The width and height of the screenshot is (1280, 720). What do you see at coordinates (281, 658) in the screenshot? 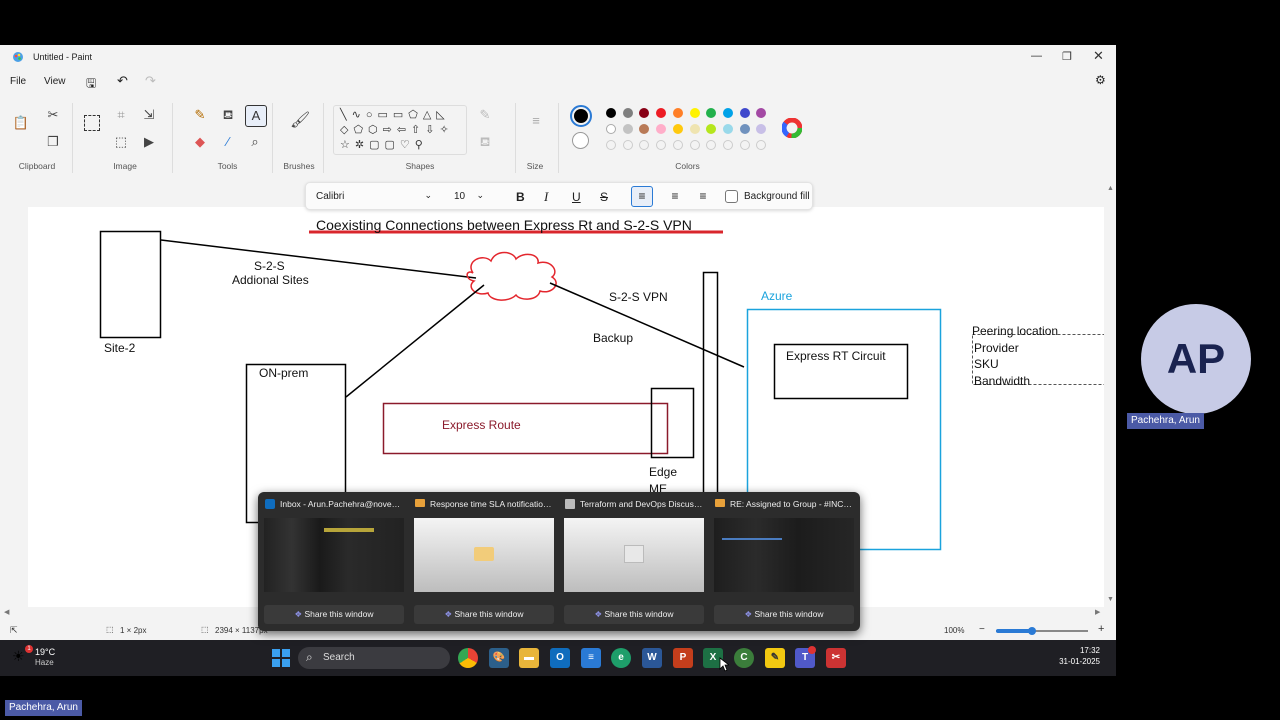
I see `windows-start-icon` at bounding box center [281, 658].